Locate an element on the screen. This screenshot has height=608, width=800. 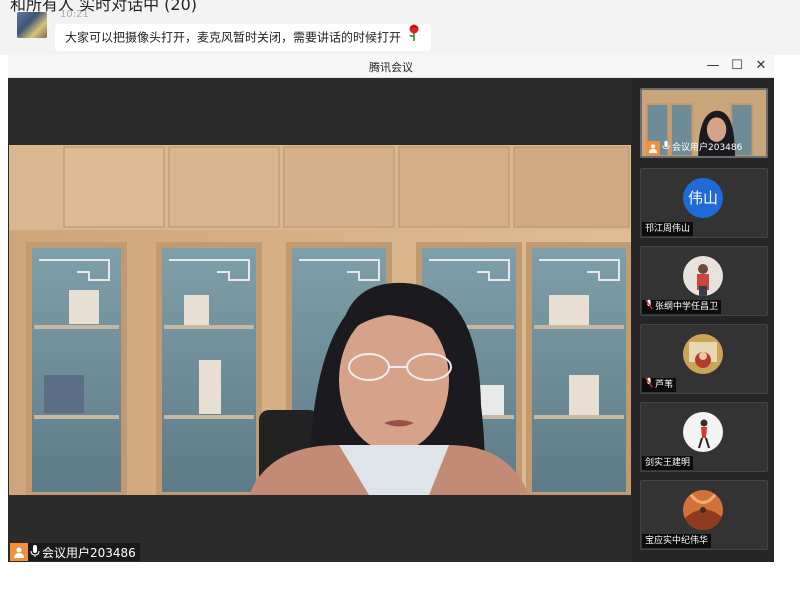
participant-label: 邗江周伟山 is located at coordinates (668, 229).